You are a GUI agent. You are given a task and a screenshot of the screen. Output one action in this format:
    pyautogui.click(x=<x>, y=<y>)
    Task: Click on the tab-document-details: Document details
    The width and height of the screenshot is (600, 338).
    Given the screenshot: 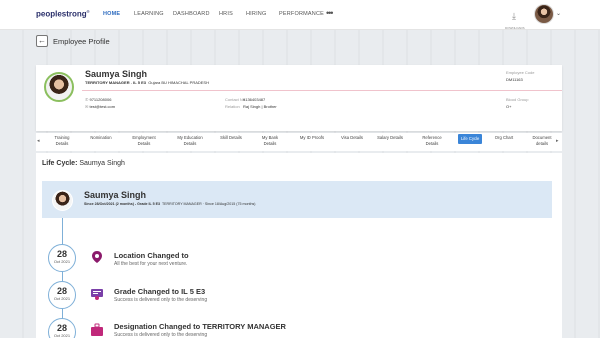 What is the action you would take?
    pyautogui.click(x=542, y=141)
    